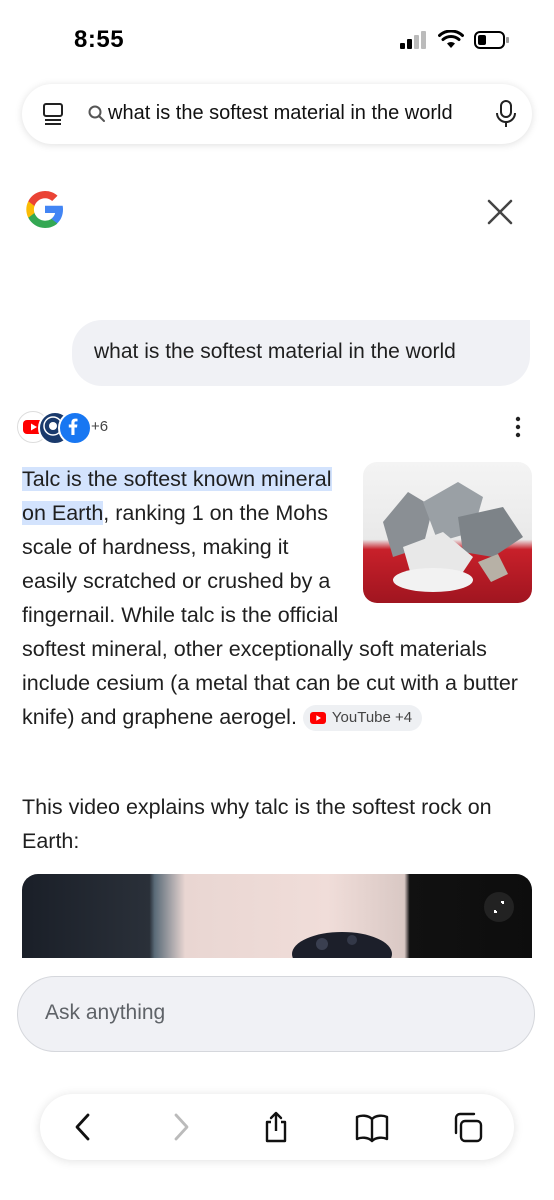 This screenshot has height=1200, width=554. Describe the element at coordinates (468, 1127) in the screenshot. I see `tabs-overview-icon` at that location.